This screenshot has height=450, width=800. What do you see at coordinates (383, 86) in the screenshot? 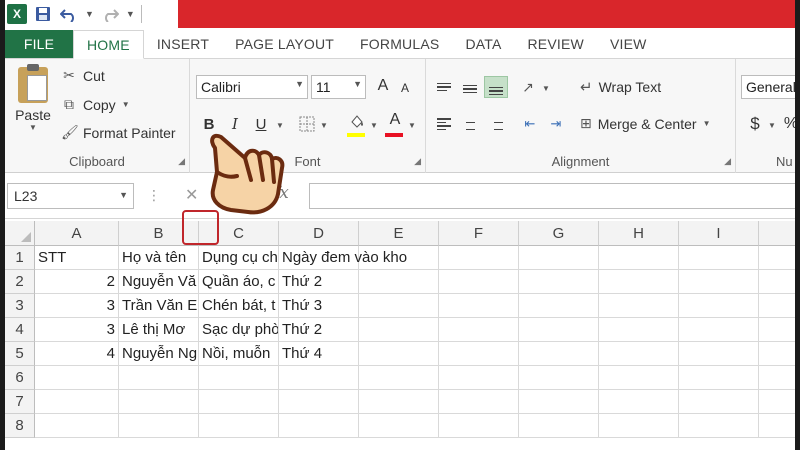
I see `increase-font-icon: A` at bounding box center [383, 86].